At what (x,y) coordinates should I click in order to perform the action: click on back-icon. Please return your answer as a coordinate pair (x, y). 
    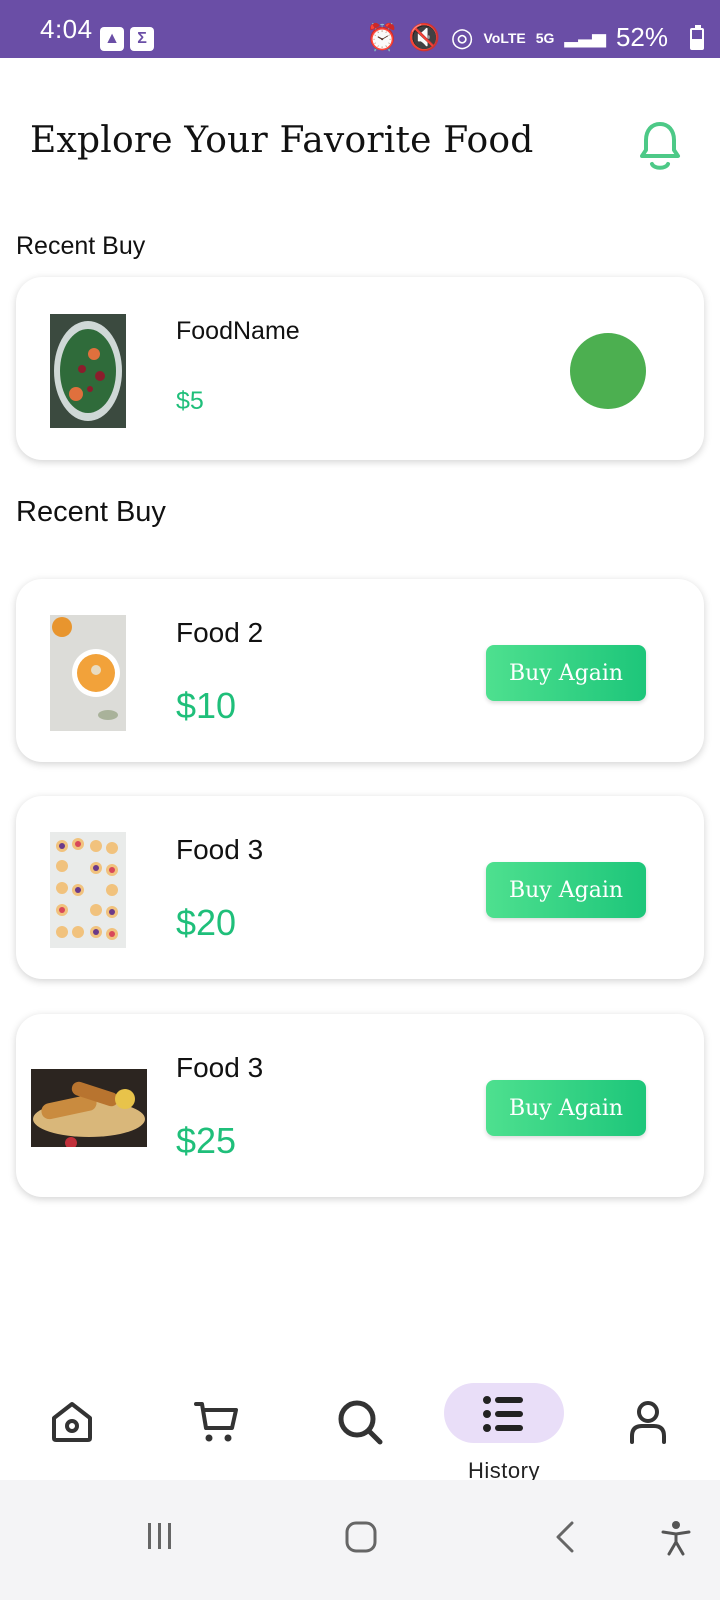
    Looking at the image, I should click on (565, 1537).